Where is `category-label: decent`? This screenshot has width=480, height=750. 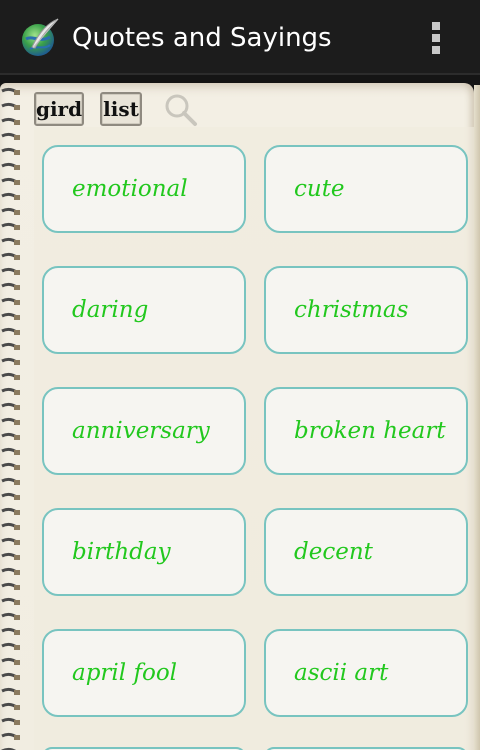 category-label: decent is located at coordinates (333, 552).